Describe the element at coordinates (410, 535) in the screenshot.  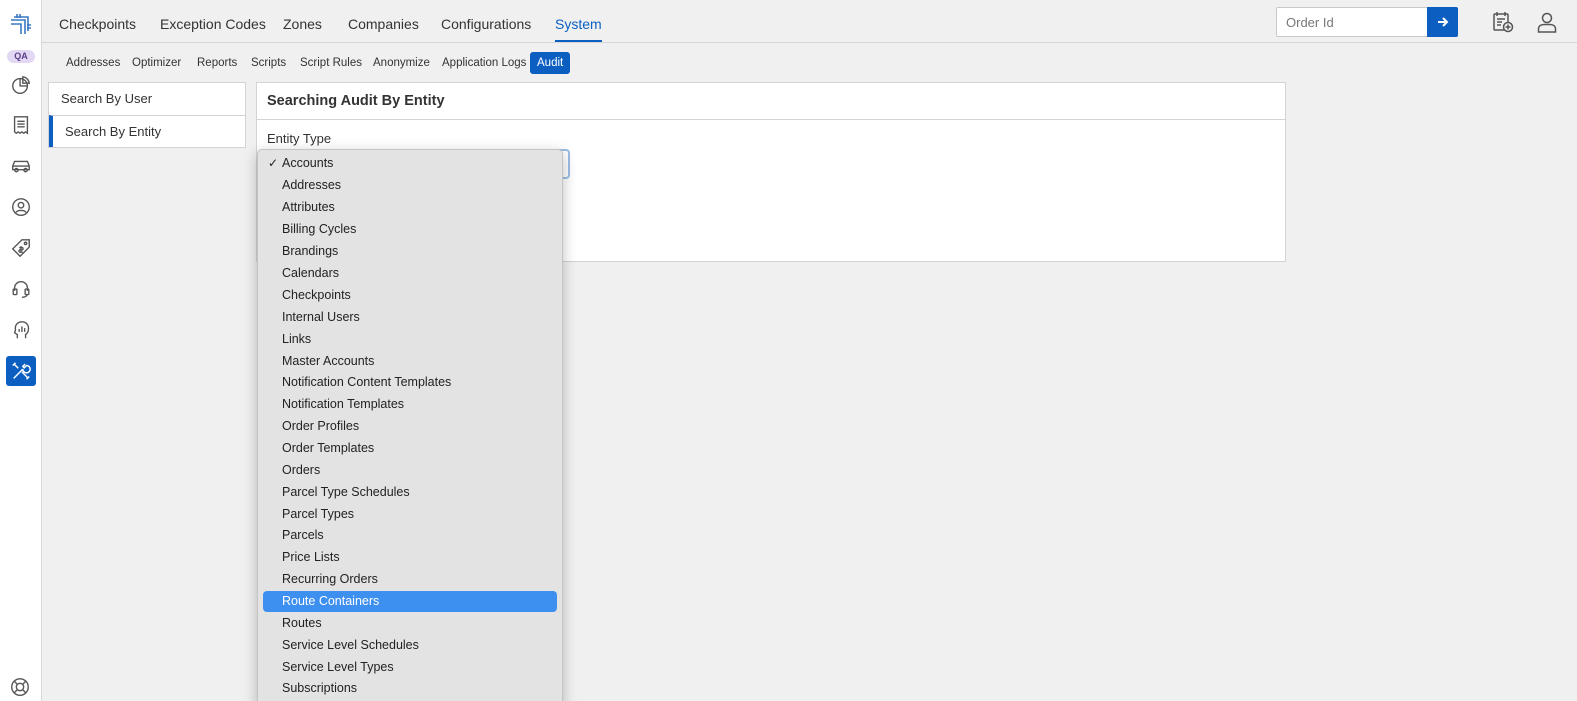
I see `option-parcels: Parcels` at that location.